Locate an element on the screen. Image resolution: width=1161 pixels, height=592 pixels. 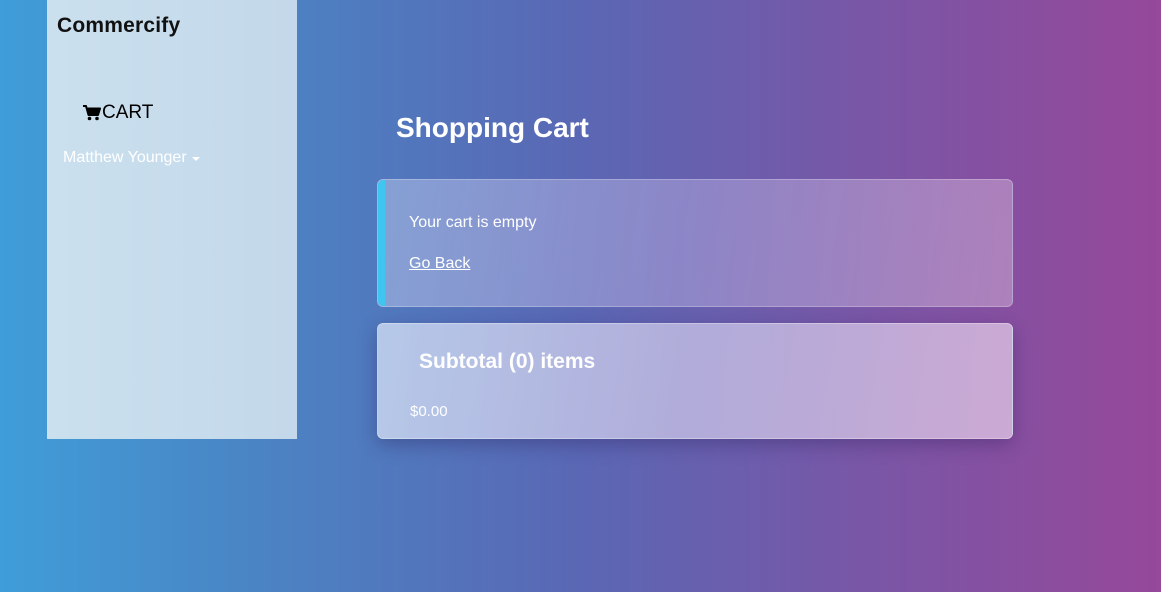
caret-down-icon is located at coordinates (195, 158).